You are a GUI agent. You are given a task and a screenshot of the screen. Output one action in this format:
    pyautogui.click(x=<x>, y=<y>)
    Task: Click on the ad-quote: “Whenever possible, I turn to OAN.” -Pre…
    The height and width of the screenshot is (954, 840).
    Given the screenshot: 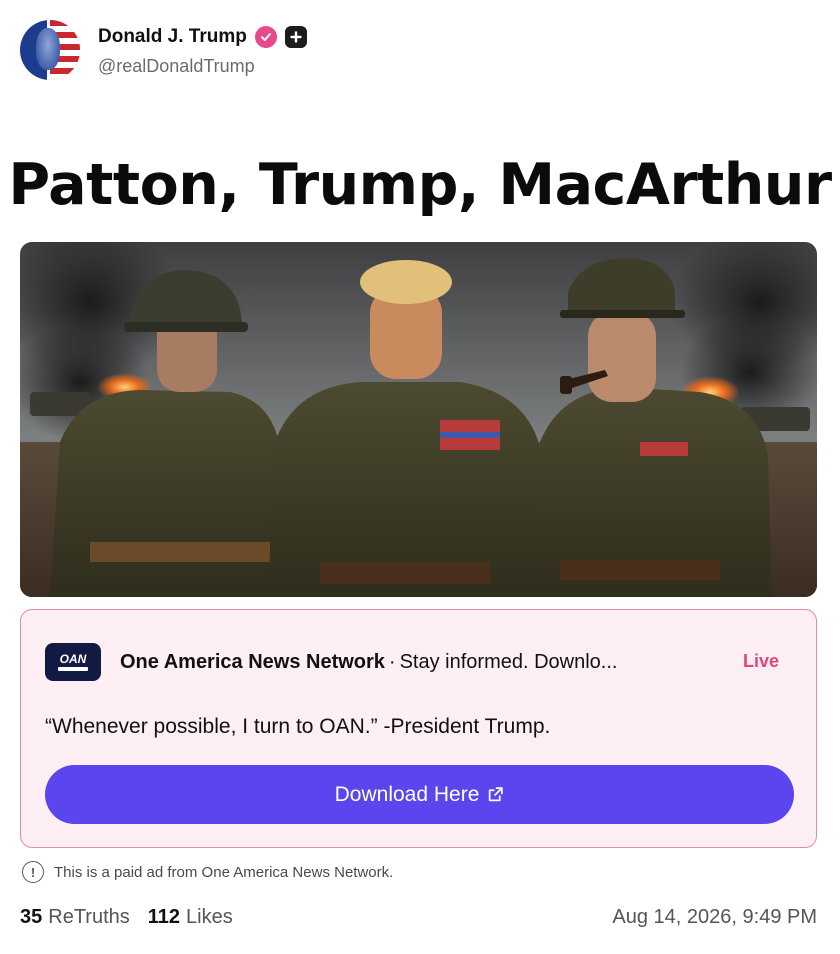 What is the action you would take?
    pyautogui.click(x=298, y=726)
    